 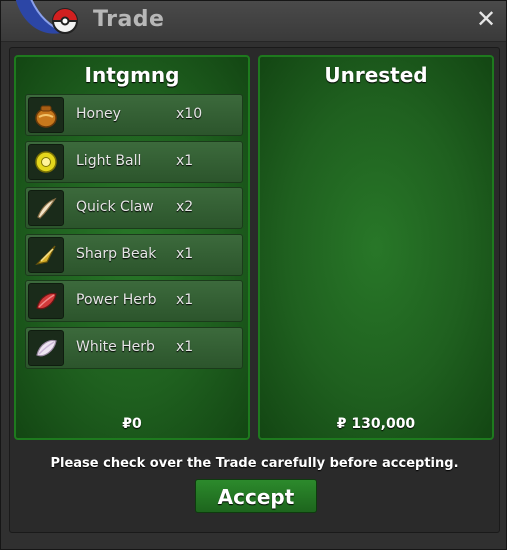 What do you see at coordinates (189, 114) in the screenshot?
I see `item-qty: x10` at bounding box center [189, 114].